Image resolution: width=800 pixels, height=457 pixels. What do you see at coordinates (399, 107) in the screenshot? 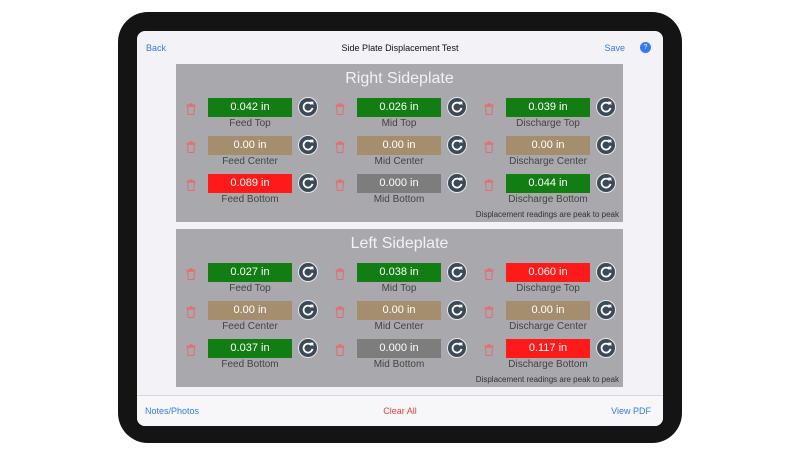
I see `reading-value: 0.026 in` at bounding box center [399, 107].